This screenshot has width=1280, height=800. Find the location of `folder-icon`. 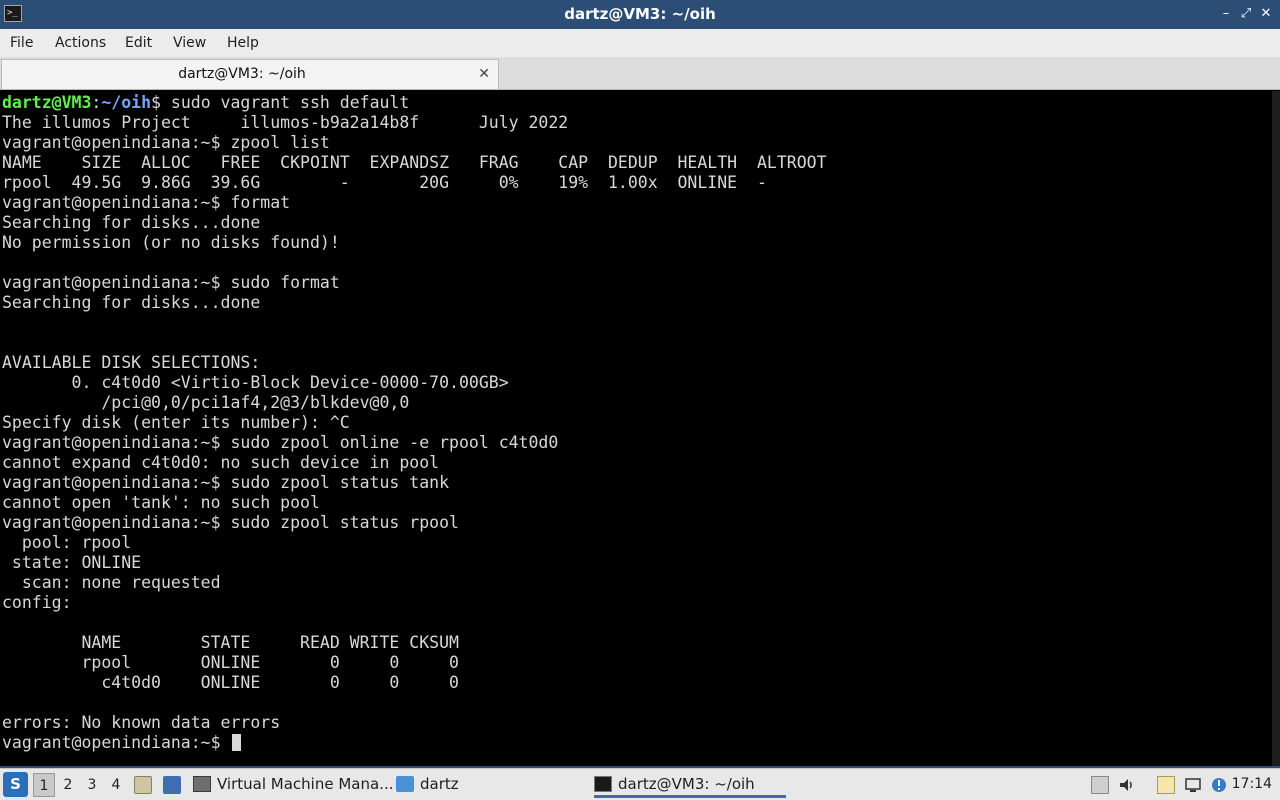

folder-icon is located at coordinates (405, 784).